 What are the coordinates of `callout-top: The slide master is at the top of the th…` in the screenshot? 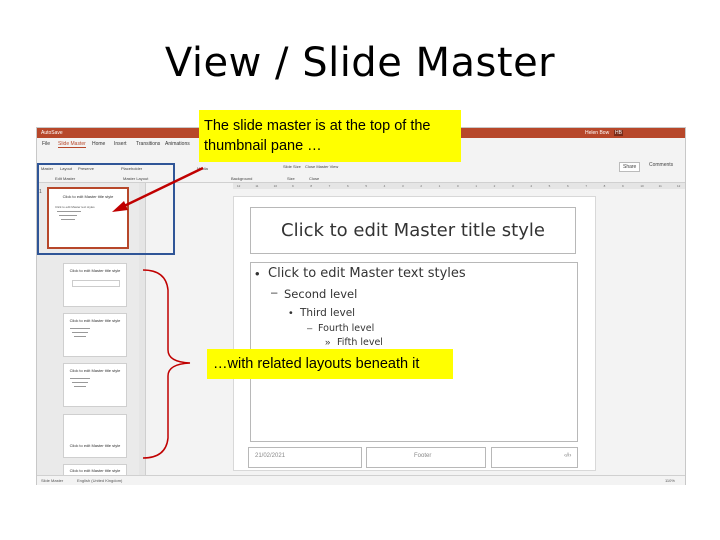 It's located at (330, 136).